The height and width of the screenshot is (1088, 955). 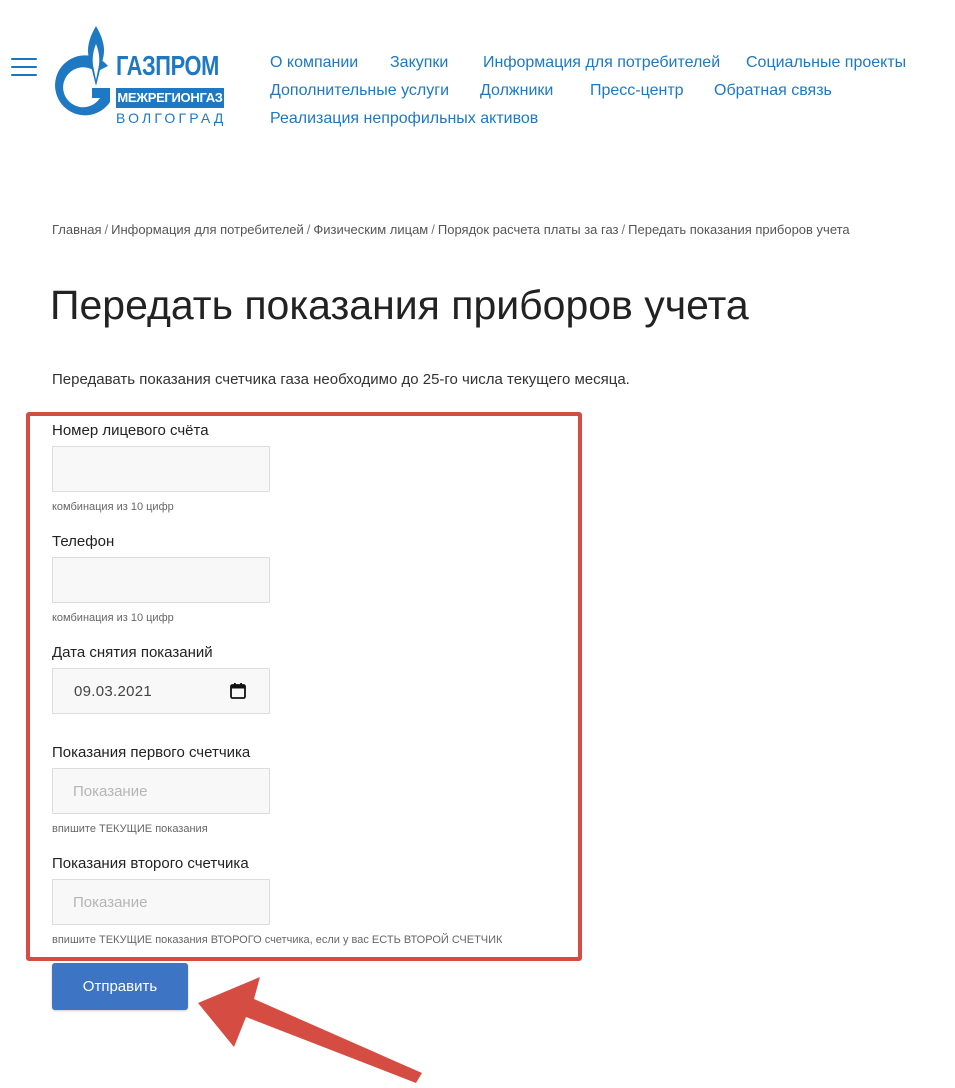 I want to click on logo-word: ГАЗПРОМ, so click(x=167, y=65).